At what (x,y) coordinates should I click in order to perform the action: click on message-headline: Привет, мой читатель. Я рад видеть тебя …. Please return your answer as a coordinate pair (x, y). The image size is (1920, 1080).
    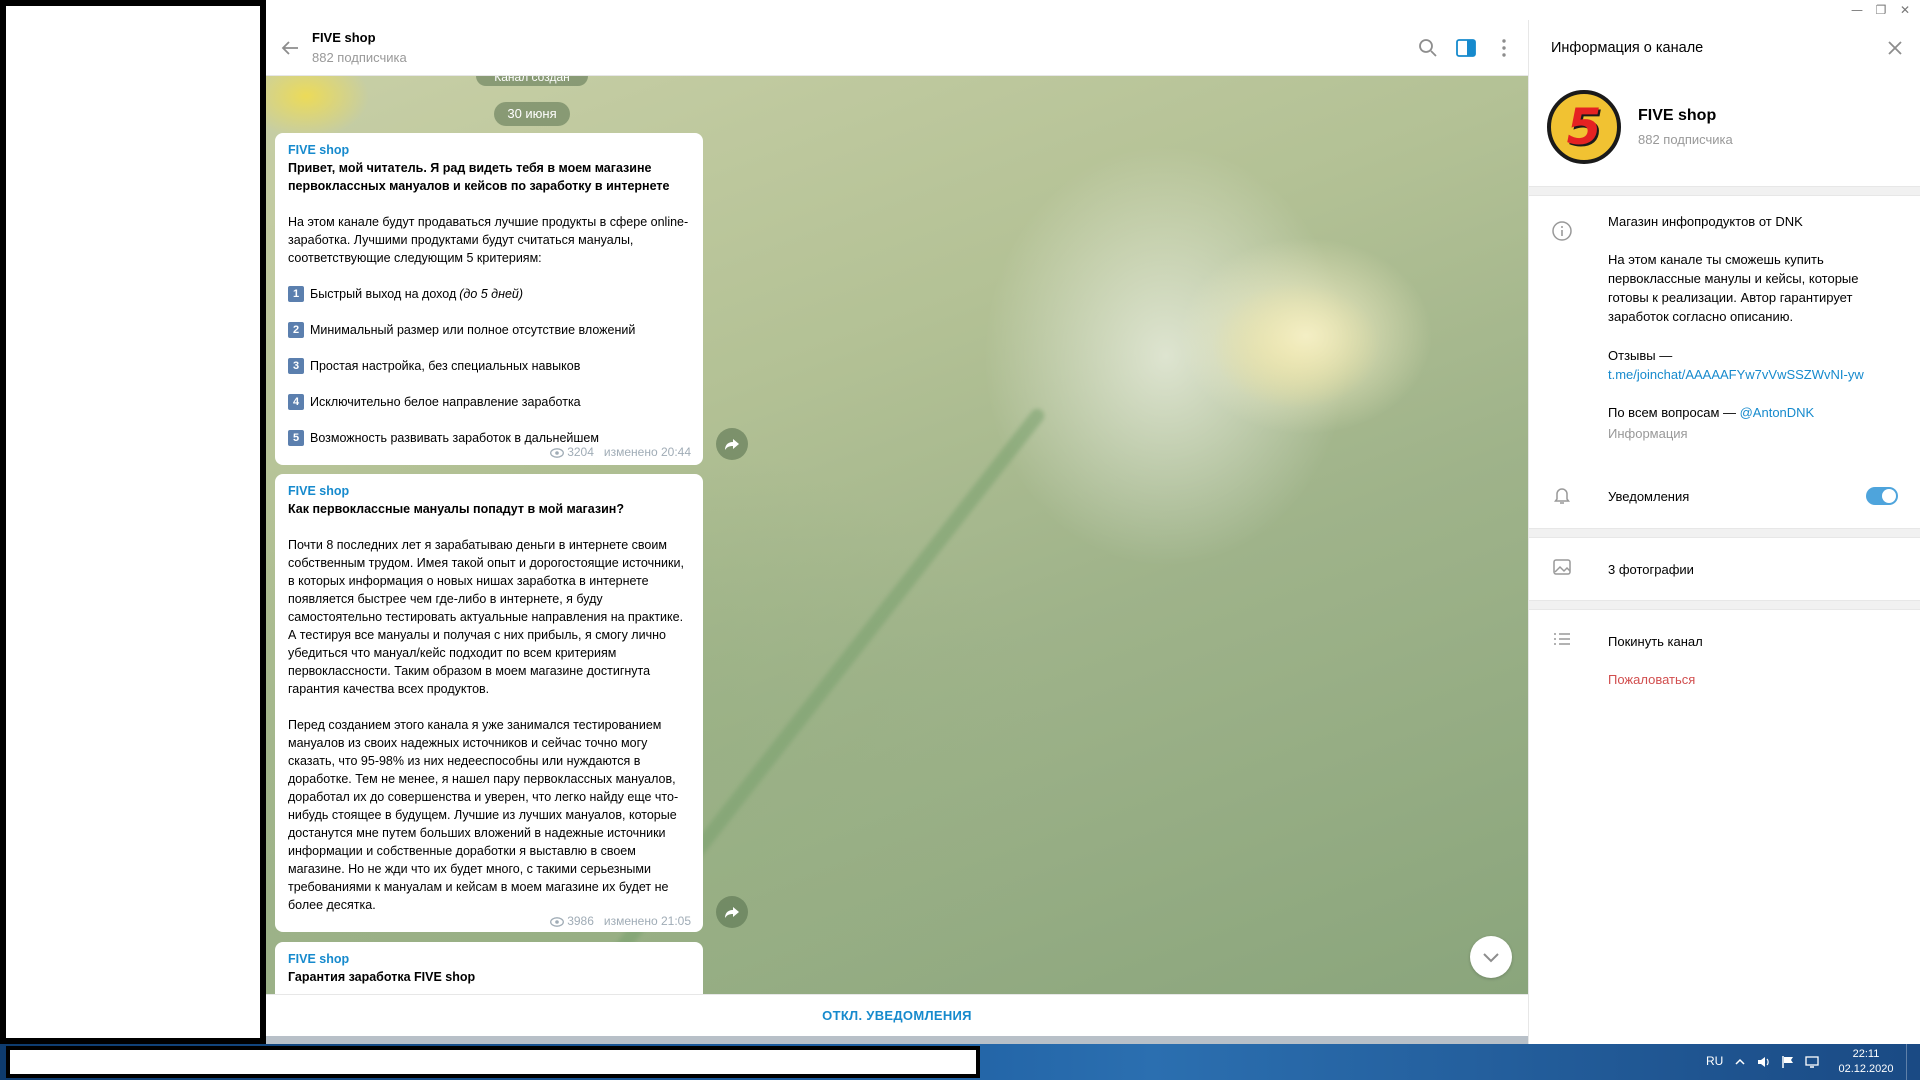
    Looking at the image, I should click on (479, 177).